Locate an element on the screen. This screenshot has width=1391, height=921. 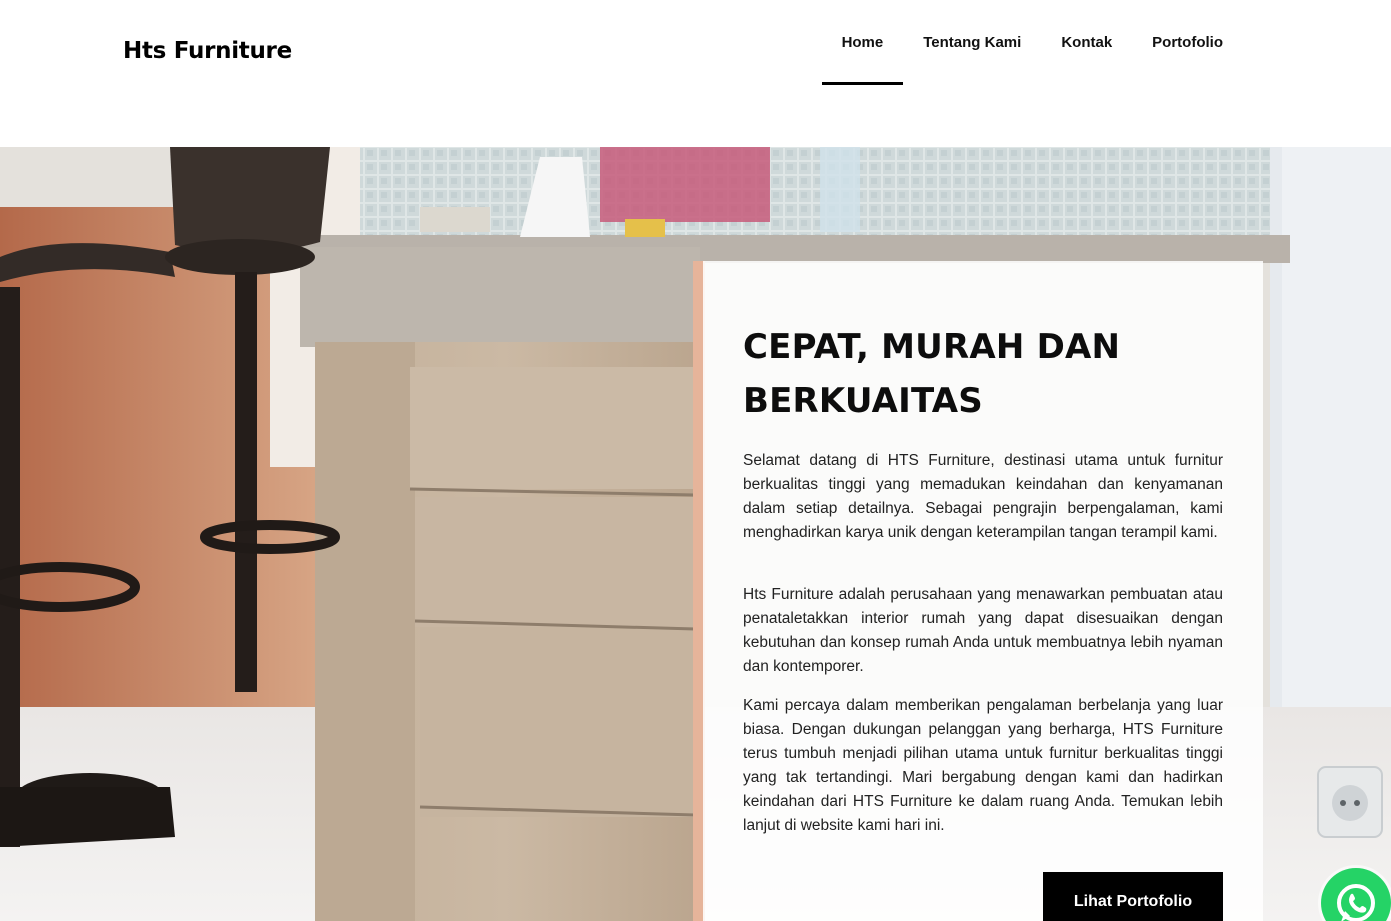
brand-logo: Hts Furniture is located at coordinates (207, 51).